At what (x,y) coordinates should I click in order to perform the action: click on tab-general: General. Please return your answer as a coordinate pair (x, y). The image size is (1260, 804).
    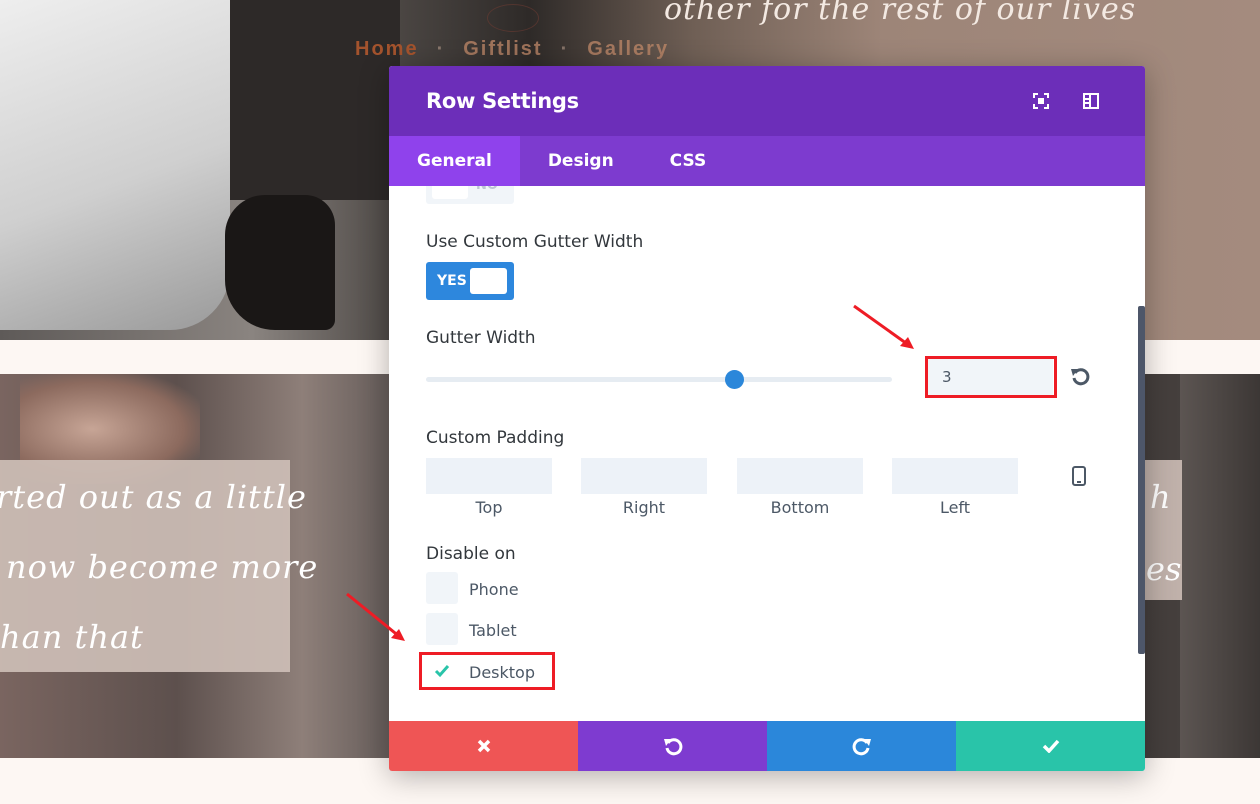
    Looking at the image, I should click on (454, 161).